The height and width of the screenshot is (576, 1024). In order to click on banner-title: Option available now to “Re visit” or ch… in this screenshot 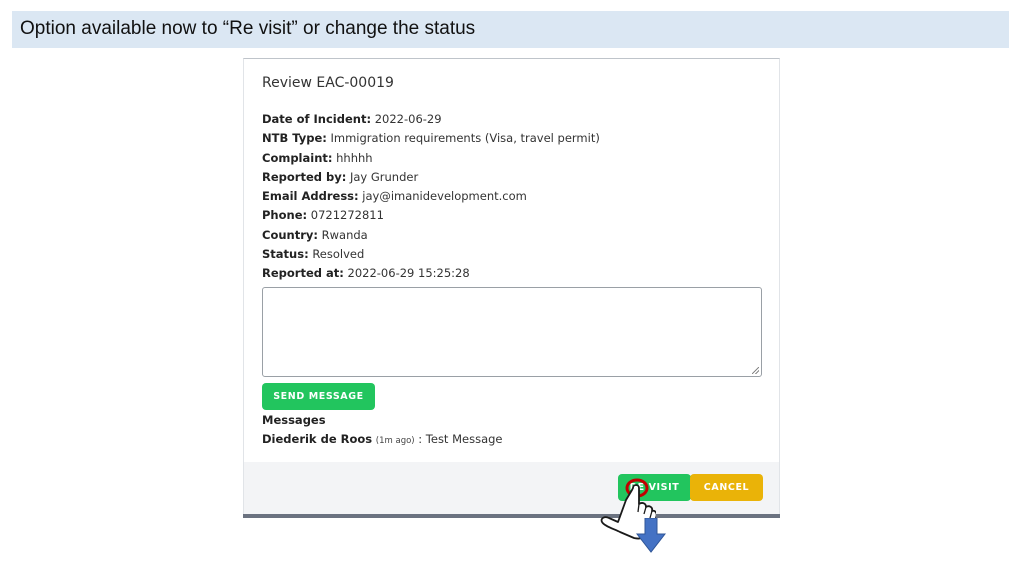, I will do `click(248, 28)`.